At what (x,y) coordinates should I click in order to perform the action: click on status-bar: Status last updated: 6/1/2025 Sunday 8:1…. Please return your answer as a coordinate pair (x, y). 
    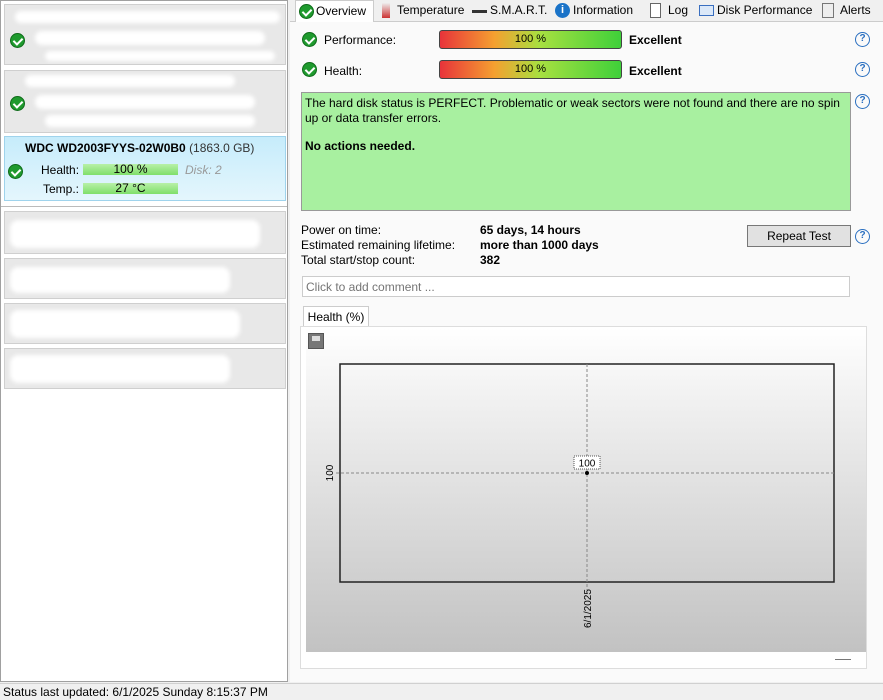
    Looking at the image, I should click on (441, 691).